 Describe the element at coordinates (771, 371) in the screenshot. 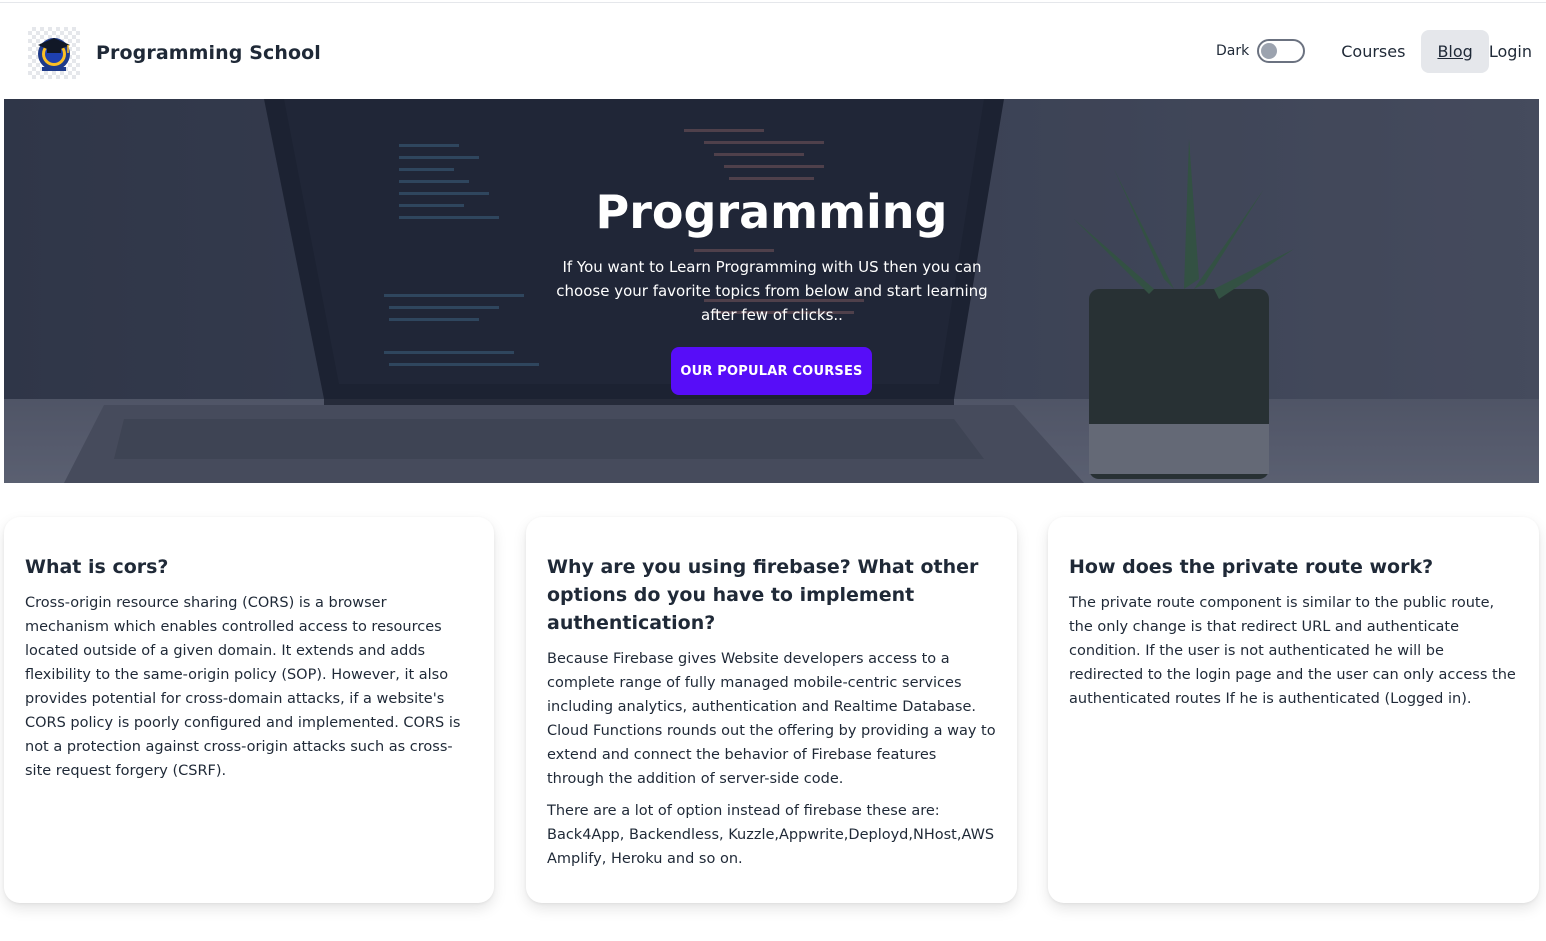

I see `popular-courses-button: Our Popular Courses` at that location.